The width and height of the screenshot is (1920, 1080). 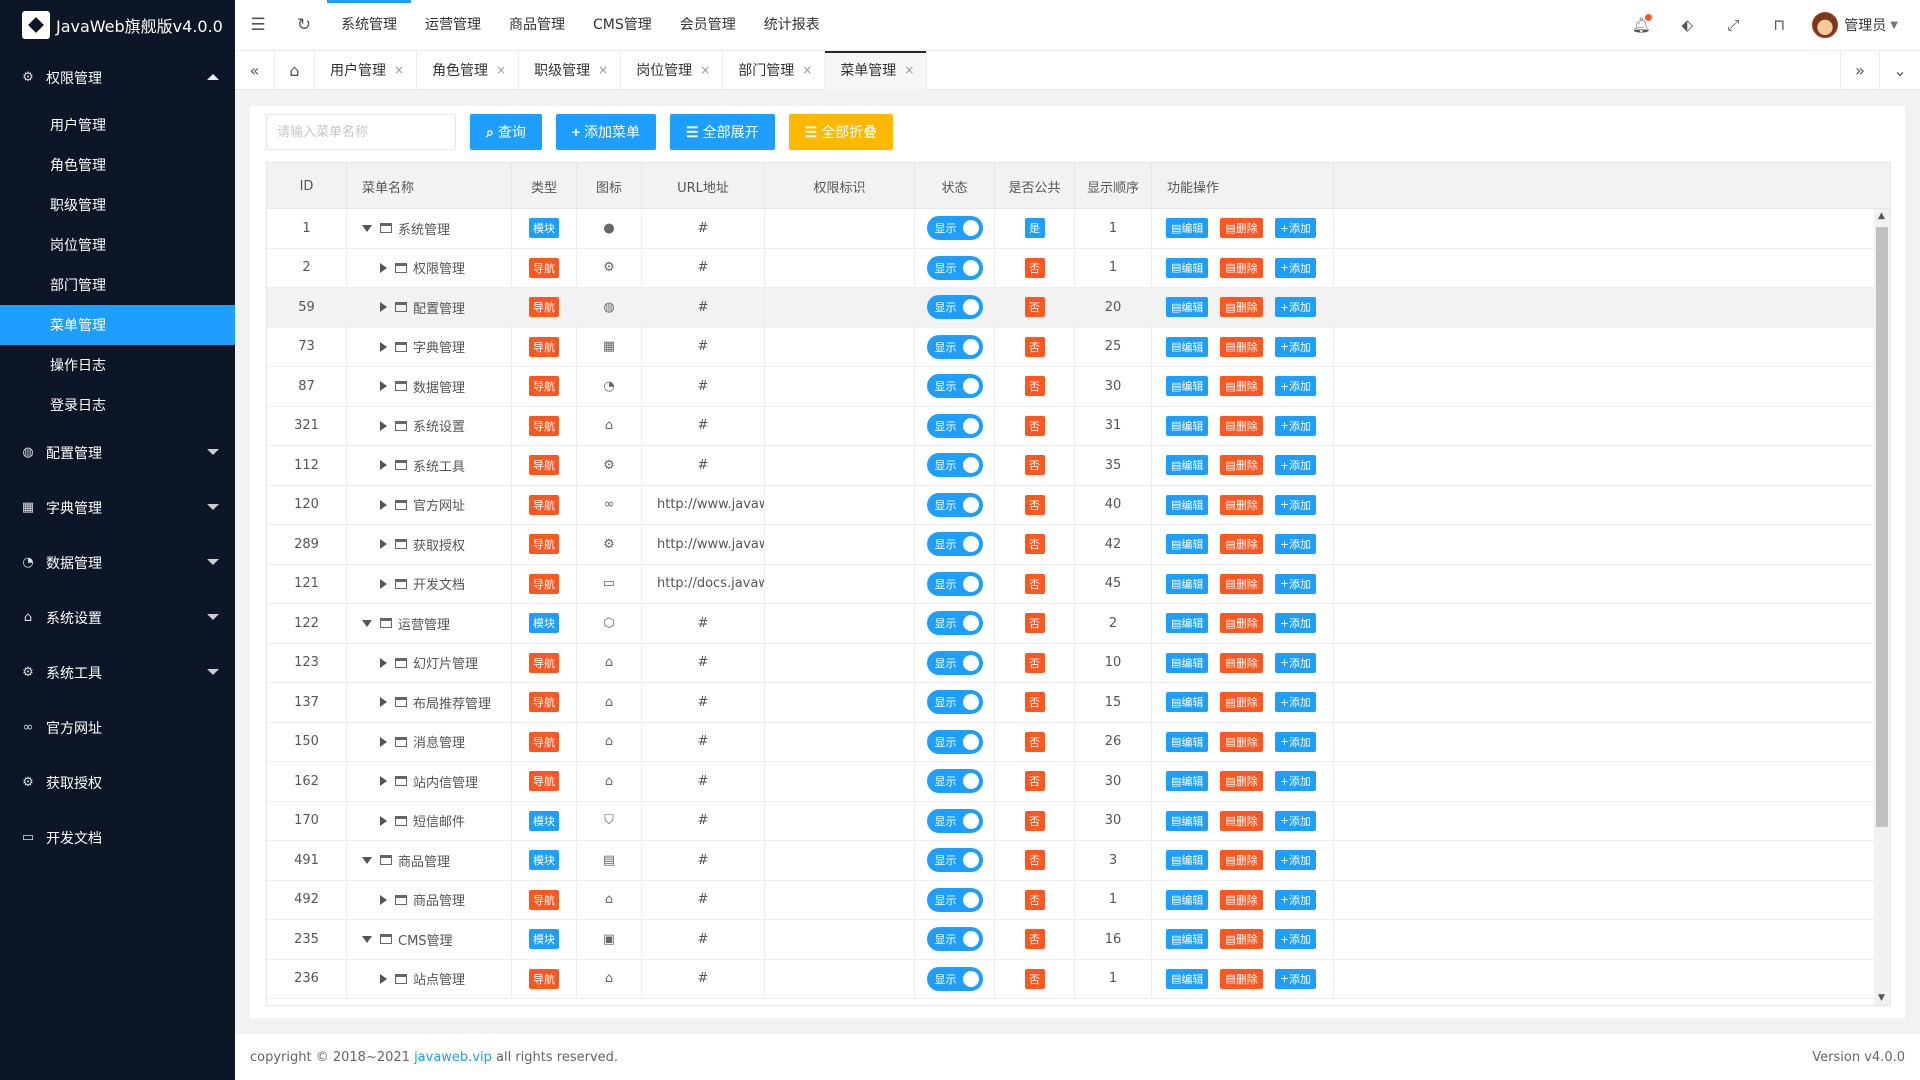 I want to click on sidebar-item: 角色管理, so click(x=117, y=165).